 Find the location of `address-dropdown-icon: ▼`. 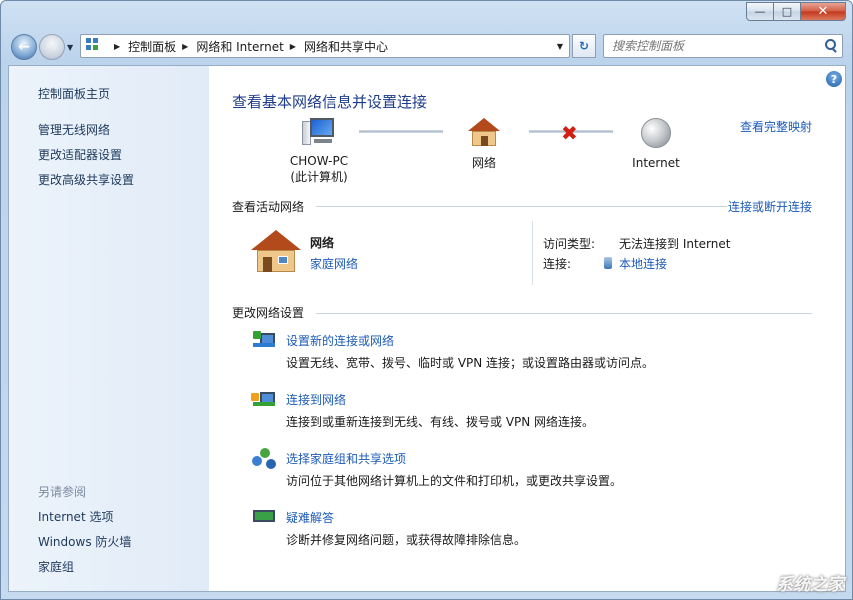

address-dropdown-icon: ▼ is located at coordinates (560, 46).